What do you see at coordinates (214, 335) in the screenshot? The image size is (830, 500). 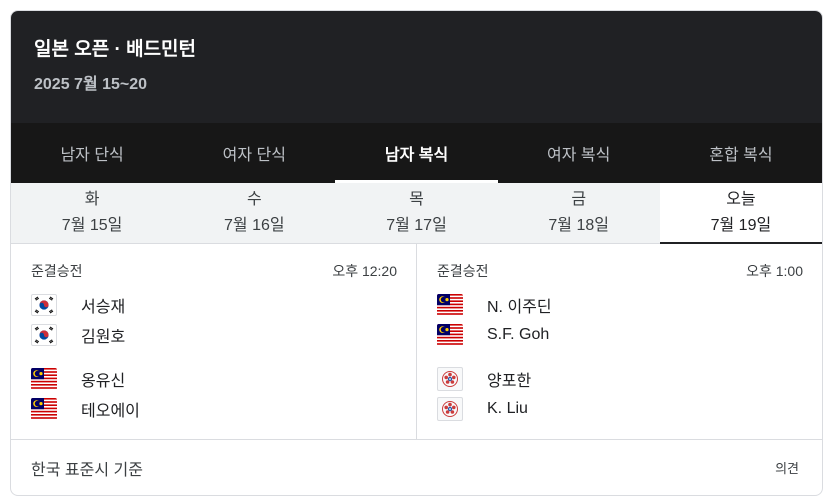 I see `player-row: 김원호` at bounding box center [214, 335].